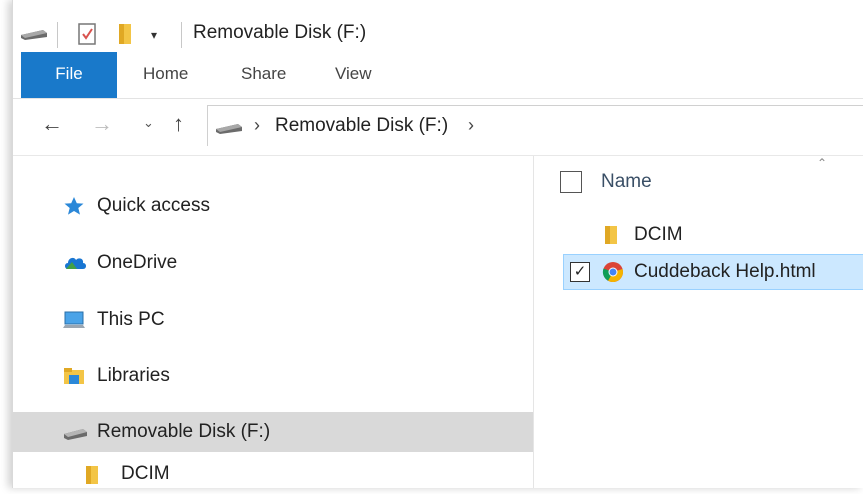  What do you see at coordinates (165, 75) in the screenshot?
I see `tab-home: Home` at bounding box center [165, 75].